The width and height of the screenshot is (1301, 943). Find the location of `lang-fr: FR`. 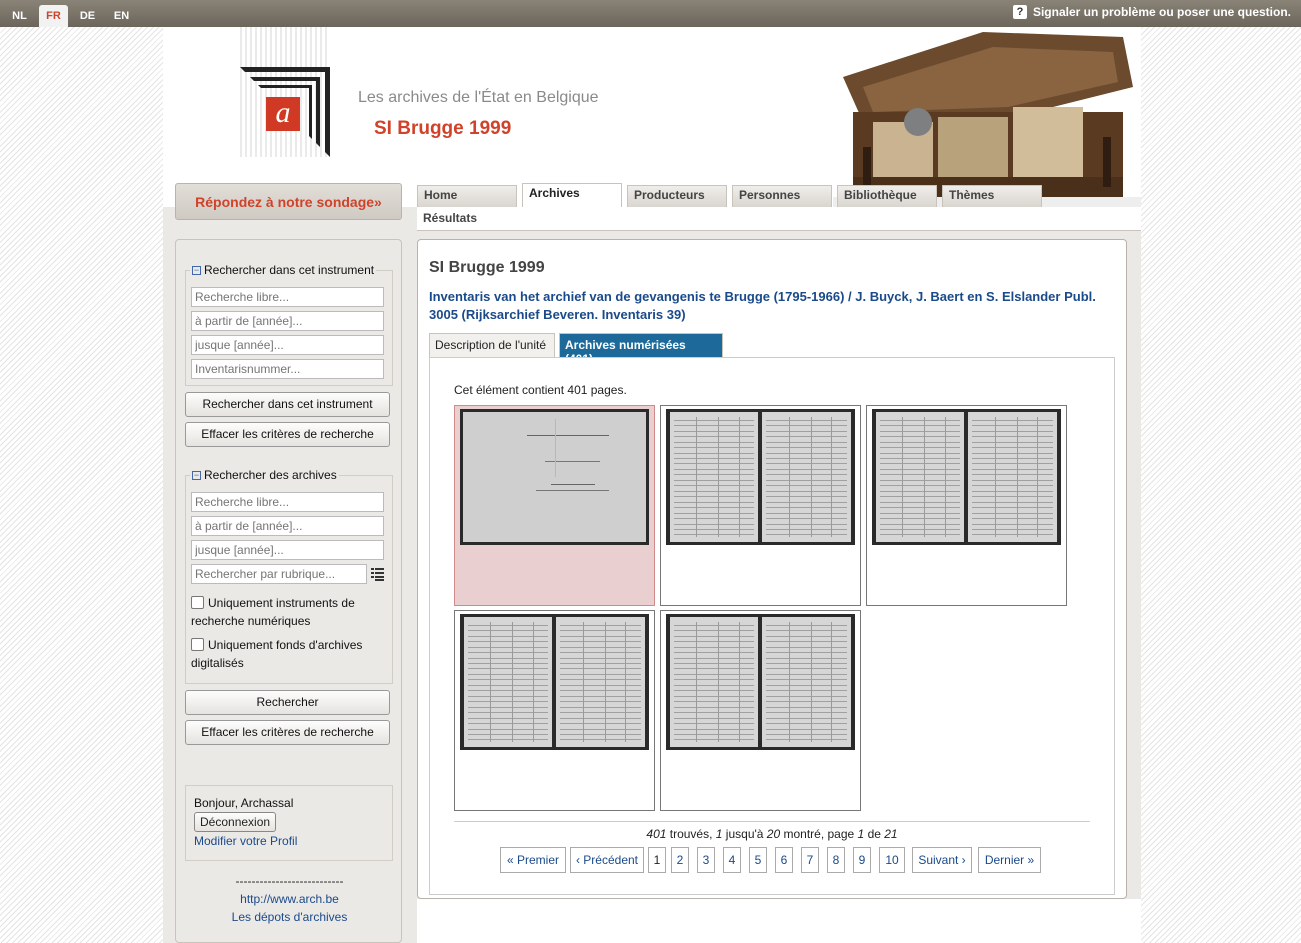

lang-fr: FR is located at coordinates (53, 16).